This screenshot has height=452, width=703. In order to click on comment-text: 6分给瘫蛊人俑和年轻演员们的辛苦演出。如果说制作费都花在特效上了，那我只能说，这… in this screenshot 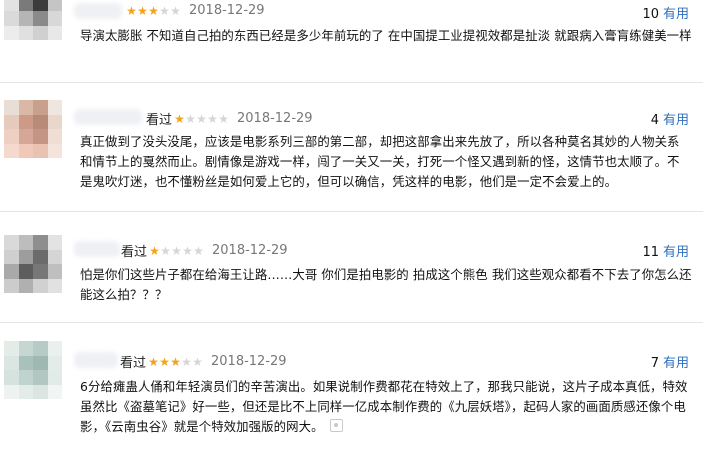, I will do `click(386, 407)`.